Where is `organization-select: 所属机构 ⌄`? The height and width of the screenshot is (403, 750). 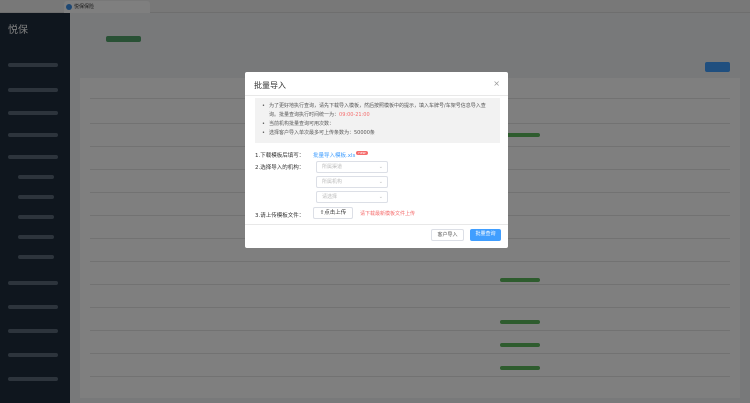 organization-select: 所属机构 ⌄ is located at coordinates (352, 182).